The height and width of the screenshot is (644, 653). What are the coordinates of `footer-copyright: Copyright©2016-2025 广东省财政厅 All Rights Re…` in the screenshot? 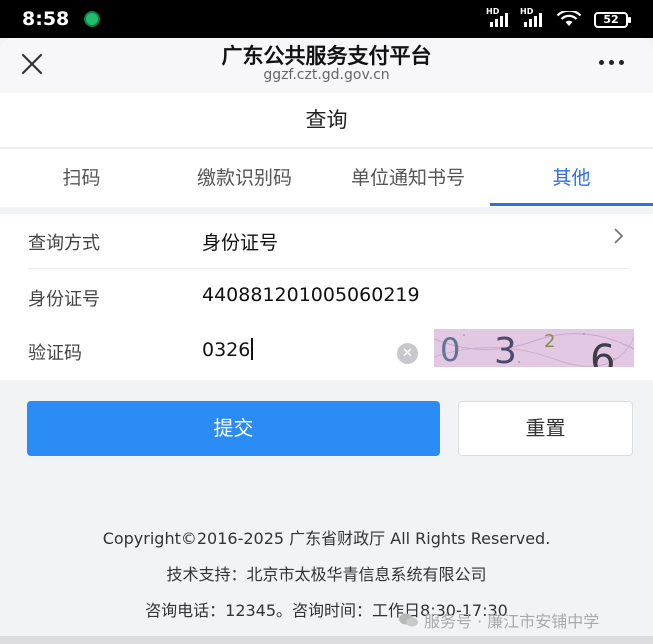 It's located at (326, 538).